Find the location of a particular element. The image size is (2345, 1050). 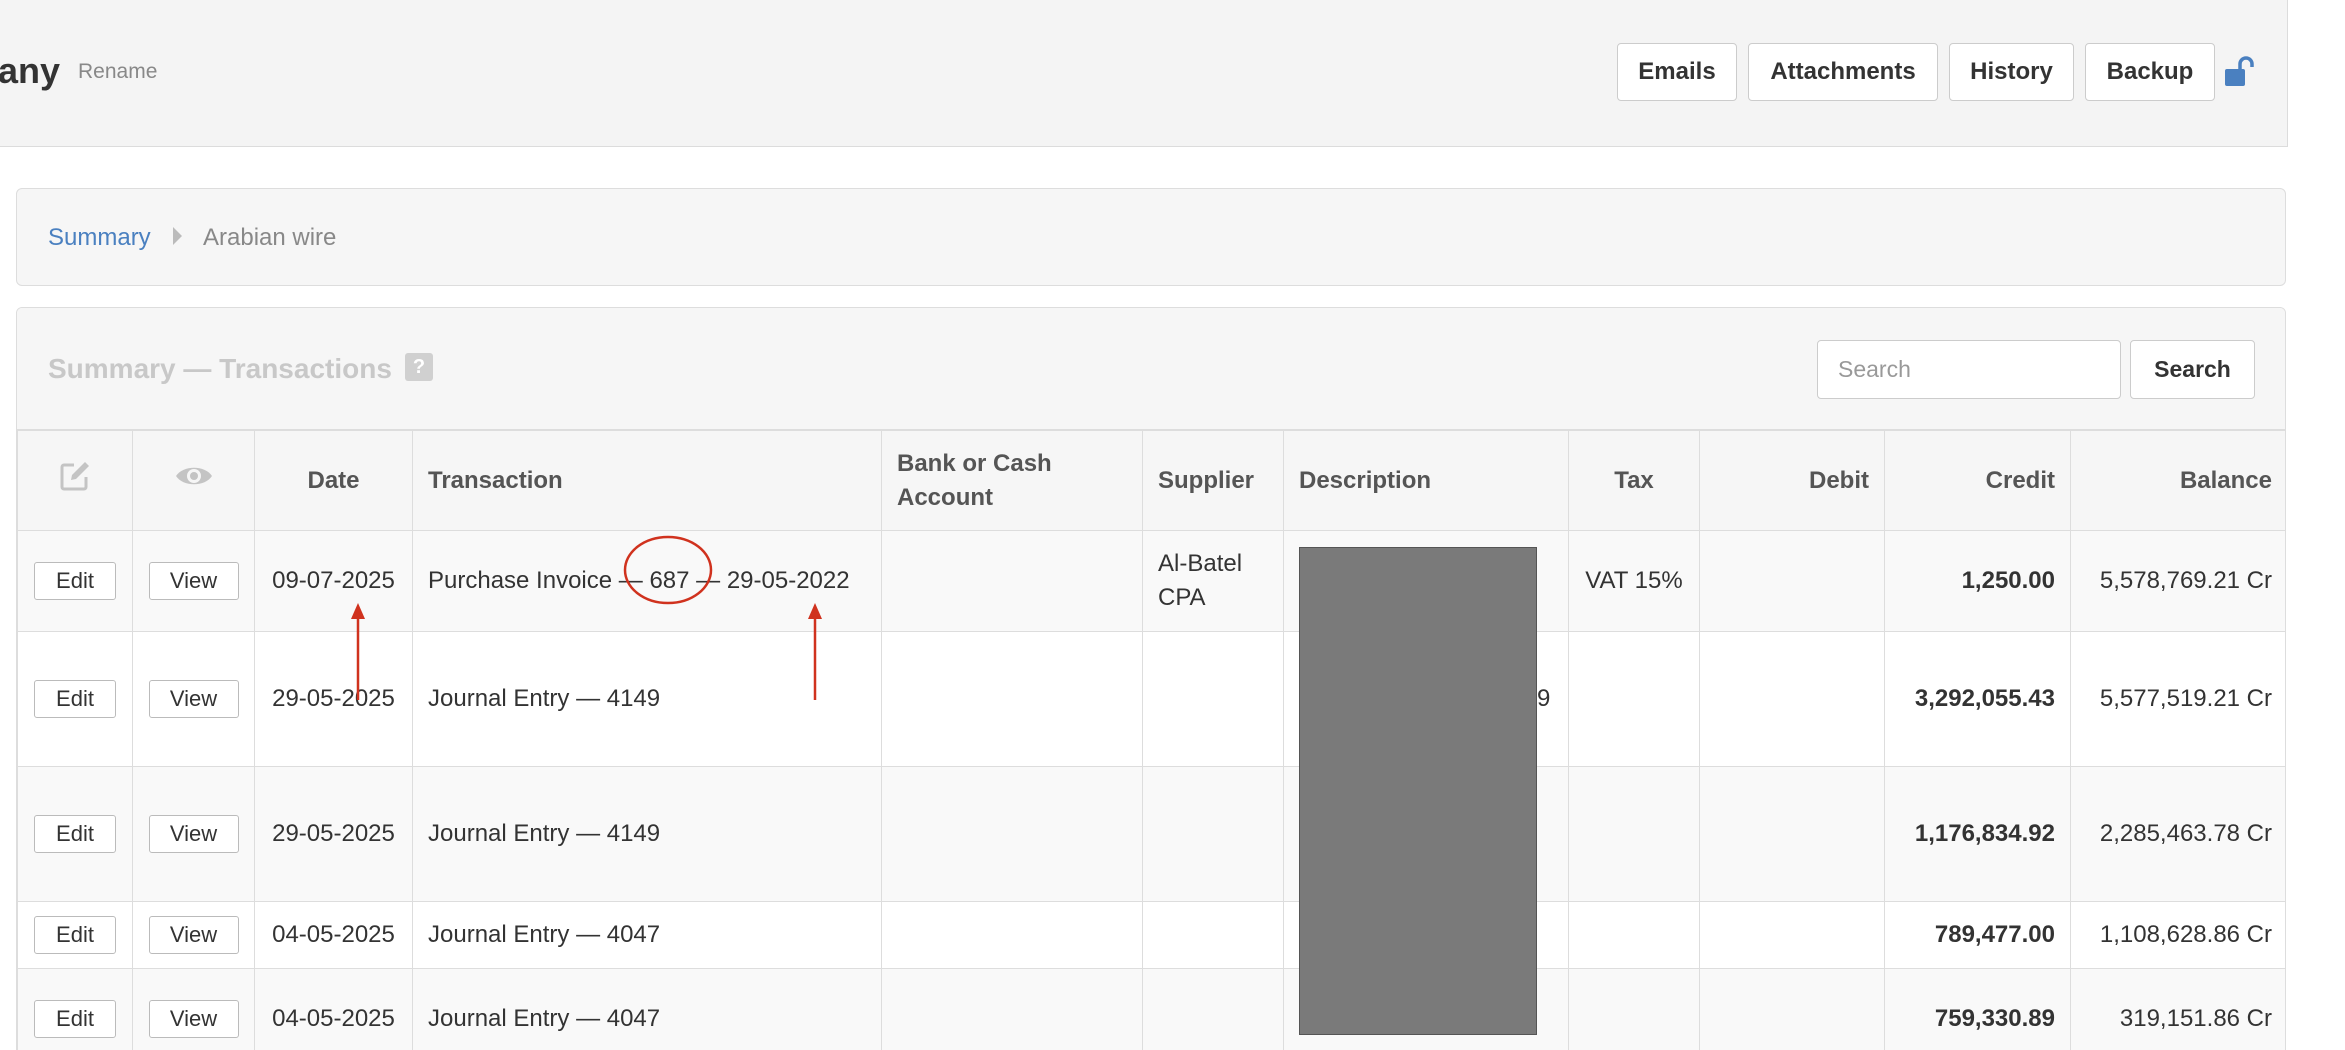

credit-cell: 3,292,055.43 is located at coordinates (1977, 699).